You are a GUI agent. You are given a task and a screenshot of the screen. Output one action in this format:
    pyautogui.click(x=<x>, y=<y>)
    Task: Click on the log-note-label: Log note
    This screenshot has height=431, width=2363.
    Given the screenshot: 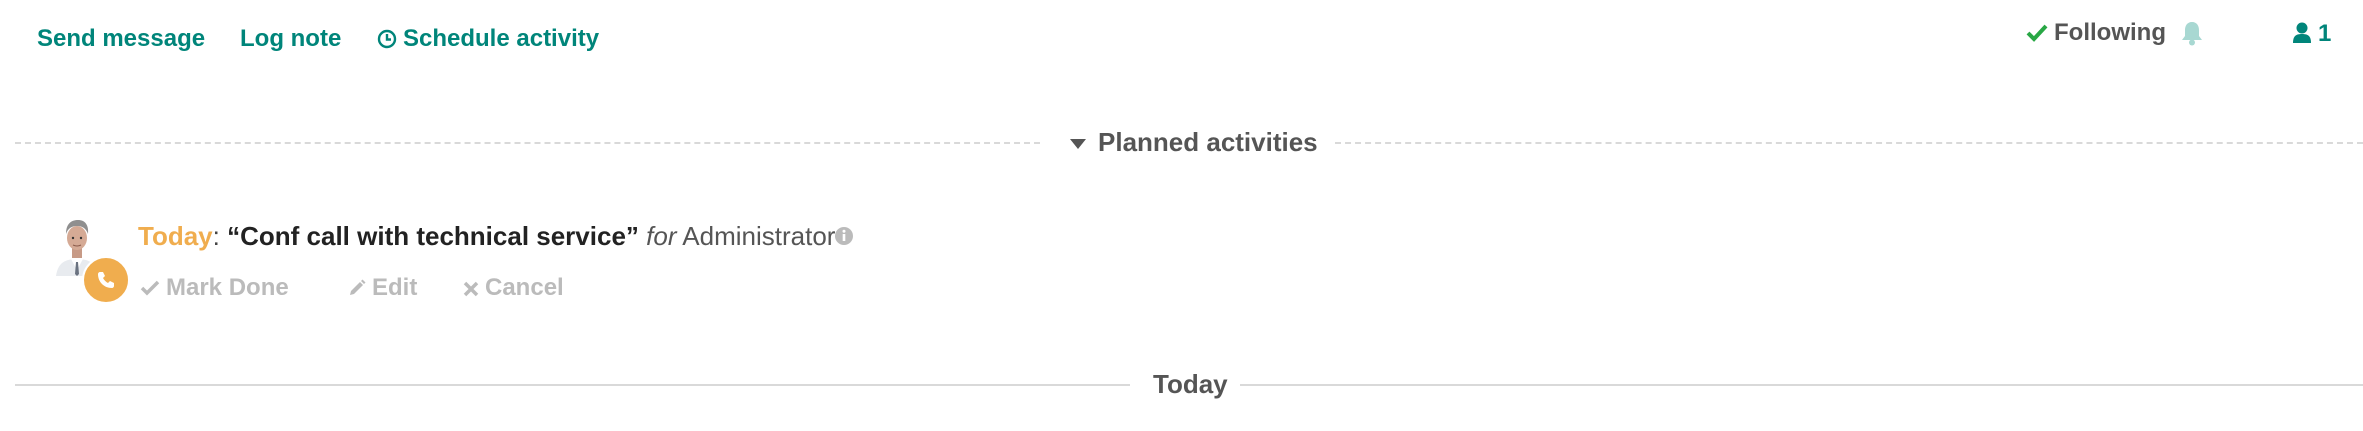 What is the action you would take?
    pyautogui.click(x=291, y=38)
    